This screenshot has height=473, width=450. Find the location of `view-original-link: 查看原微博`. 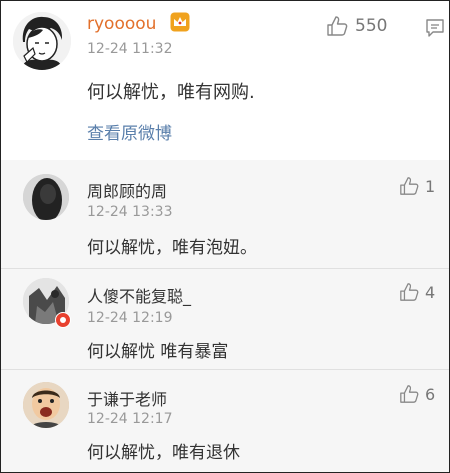

view-original-link: 查看原微博 is located at coordinates (129, 131).